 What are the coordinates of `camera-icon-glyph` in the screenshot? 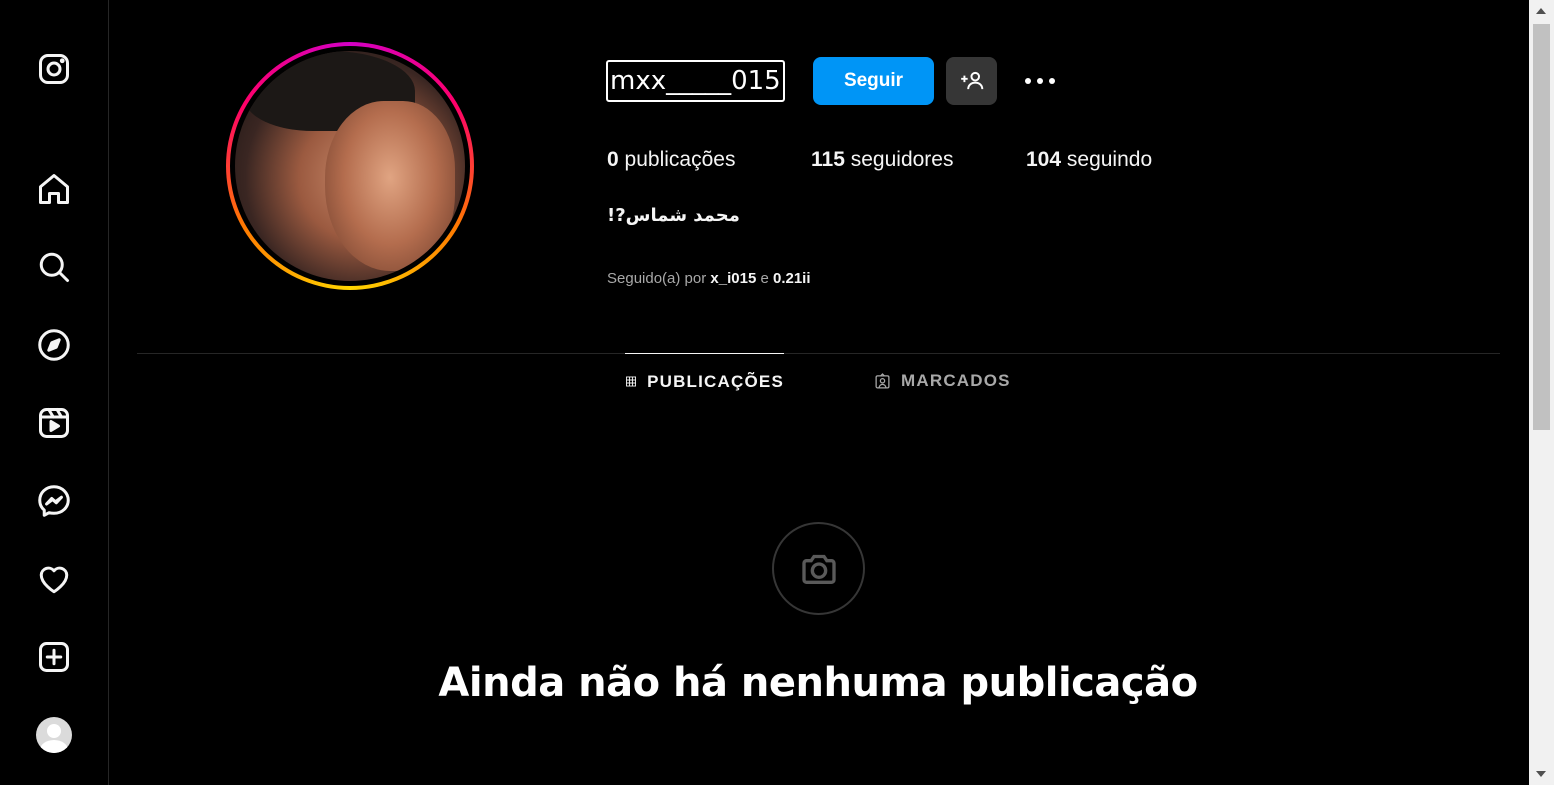 It's located at (818, 569).